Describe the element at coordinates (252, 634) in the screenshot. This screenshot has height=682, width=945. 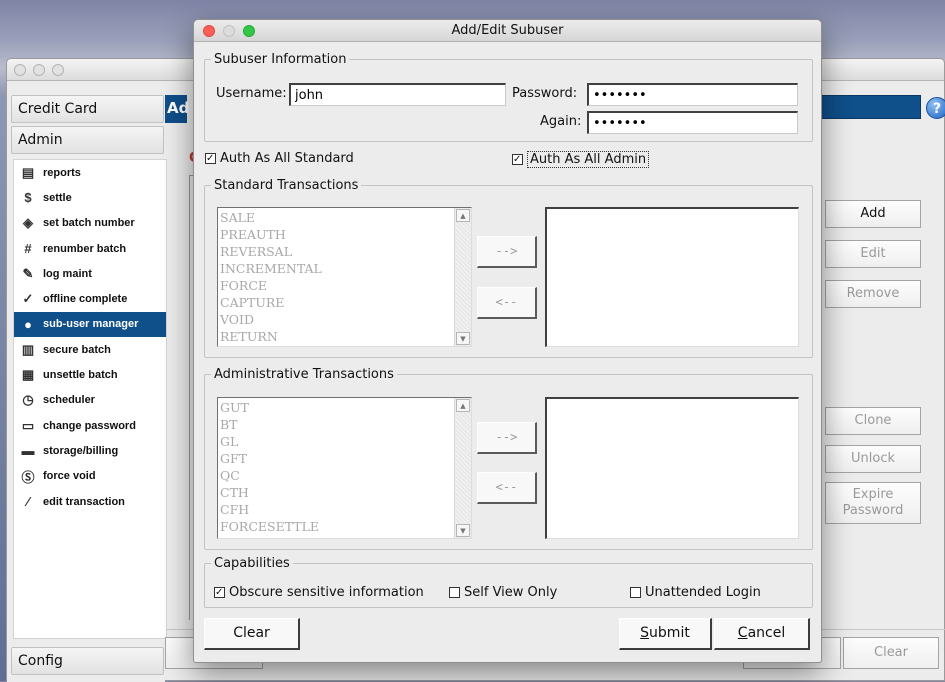
I see `dialog-clear-button: Clear` at that location.